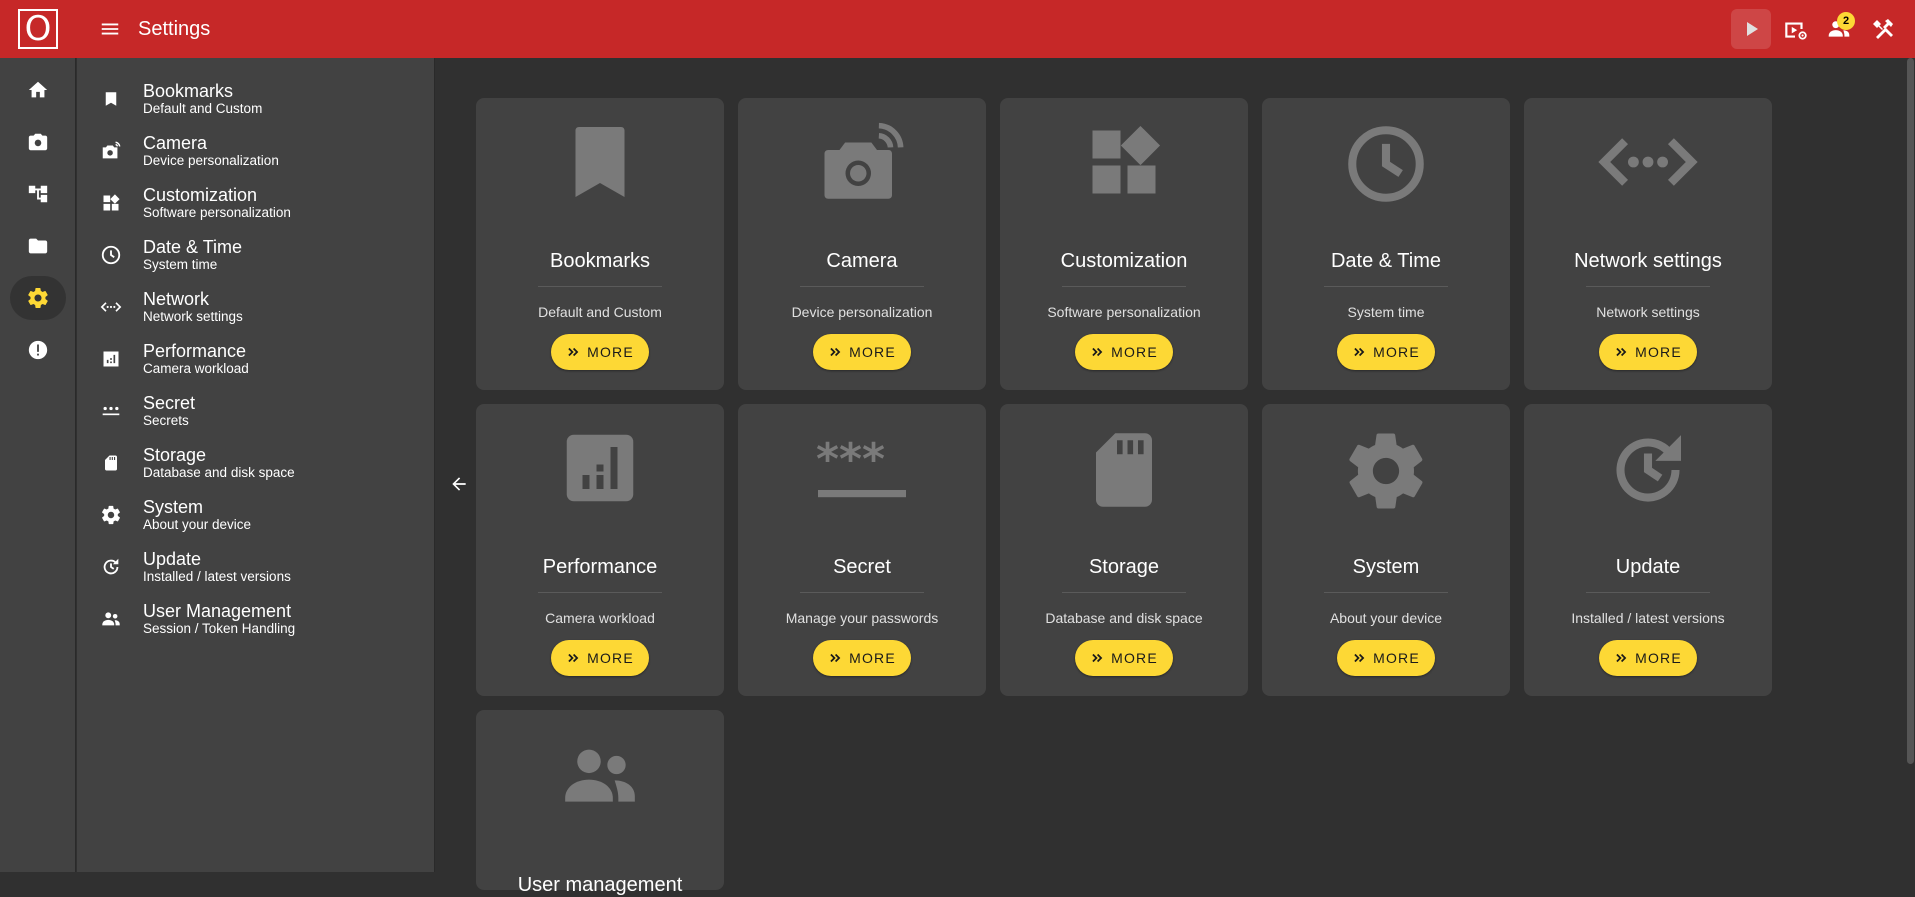 This screenshot has width=1915, height=897. What do you see at coordinates (1648, 312) in the screenshot?
I see `card-subtitle: Network settings` at bounding box center [1648, 312].